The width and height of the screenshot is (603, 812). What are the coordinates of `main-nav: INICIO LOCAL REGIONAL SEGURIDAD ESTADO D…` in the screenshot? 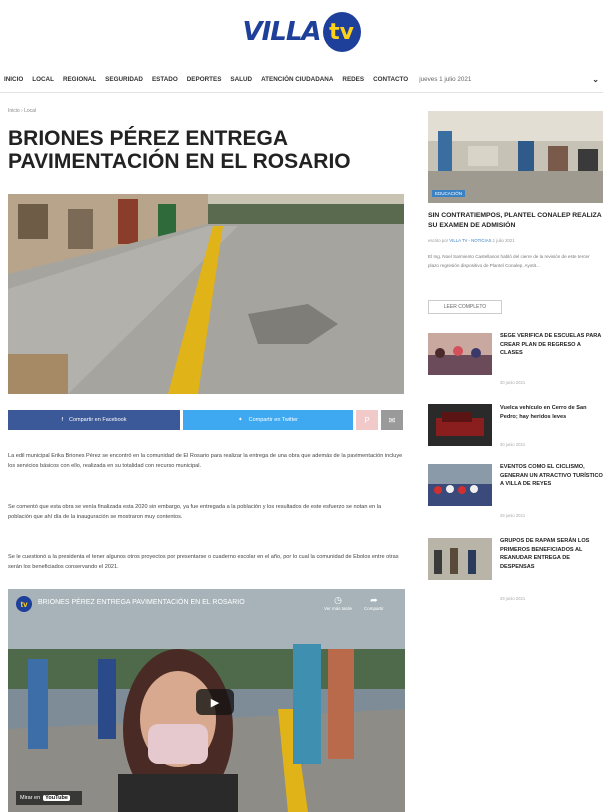 It's located at (303, 79).